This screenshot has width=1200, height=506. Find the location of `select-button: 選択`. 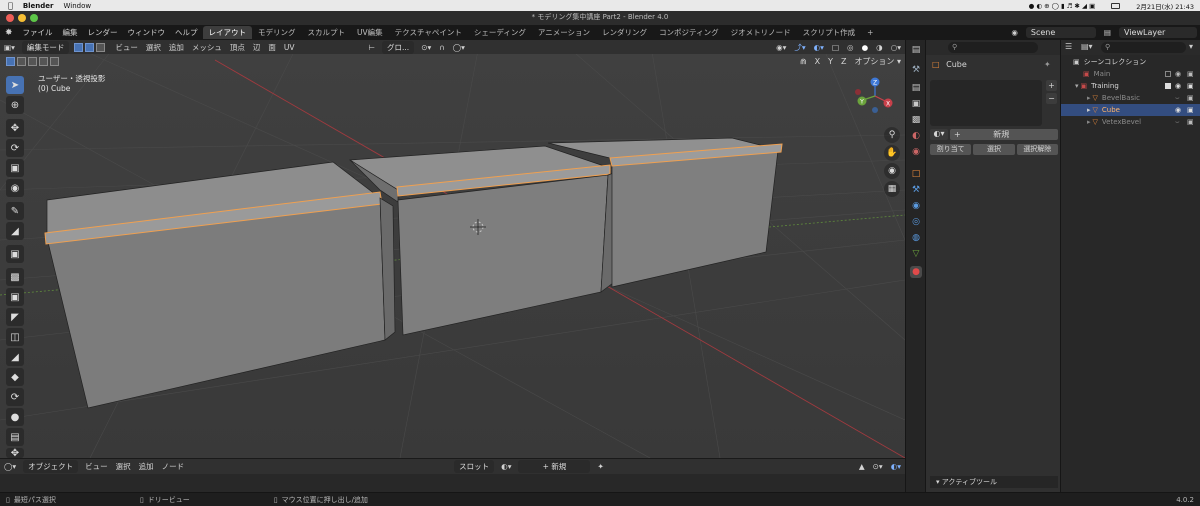

select-button: 選択 is located at coordinates (994, 149).